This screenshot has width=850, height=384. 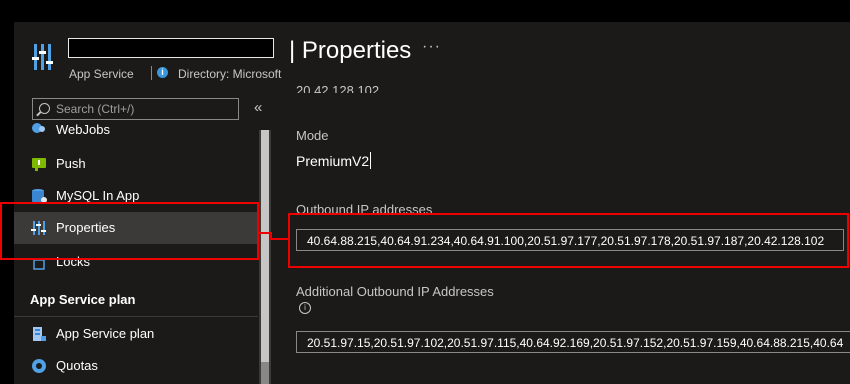 I want to click on quotas-icon, so click(x=39, y=366).